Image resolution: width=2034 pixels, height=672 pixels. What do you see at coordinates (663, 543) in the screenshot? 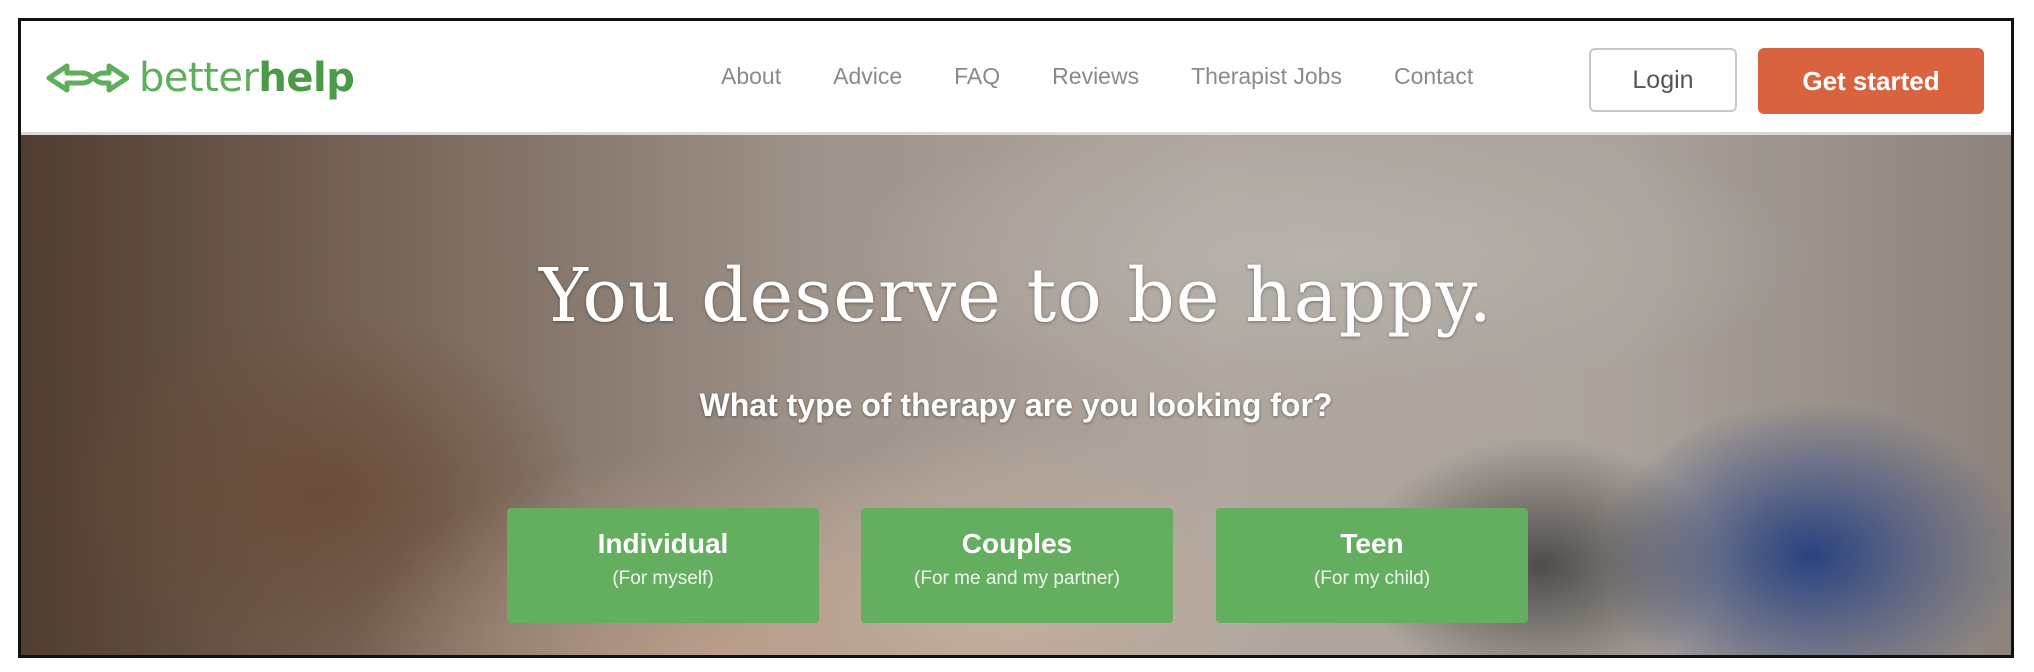
I see `choice-title: Individual` at bounding box center [663, 543].